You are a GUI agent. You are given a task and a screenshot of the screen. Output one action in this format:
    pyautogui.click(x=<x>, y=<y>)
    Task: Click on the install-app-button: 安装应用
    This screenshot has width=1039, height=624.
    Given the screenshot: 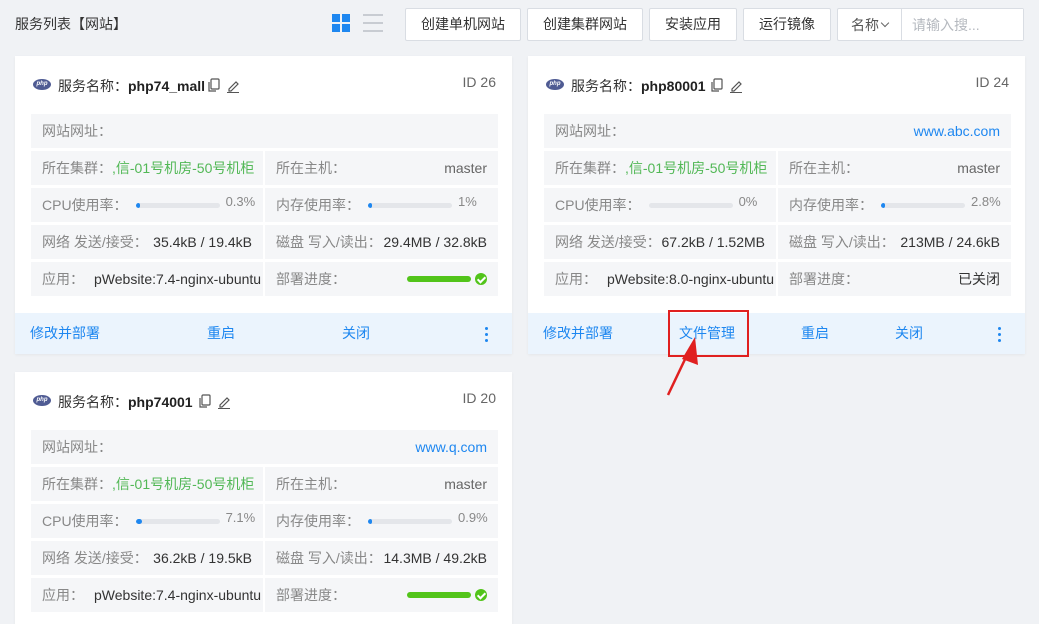 What is the action you would take?
    pyautogui.click(x=693, y=24)
    